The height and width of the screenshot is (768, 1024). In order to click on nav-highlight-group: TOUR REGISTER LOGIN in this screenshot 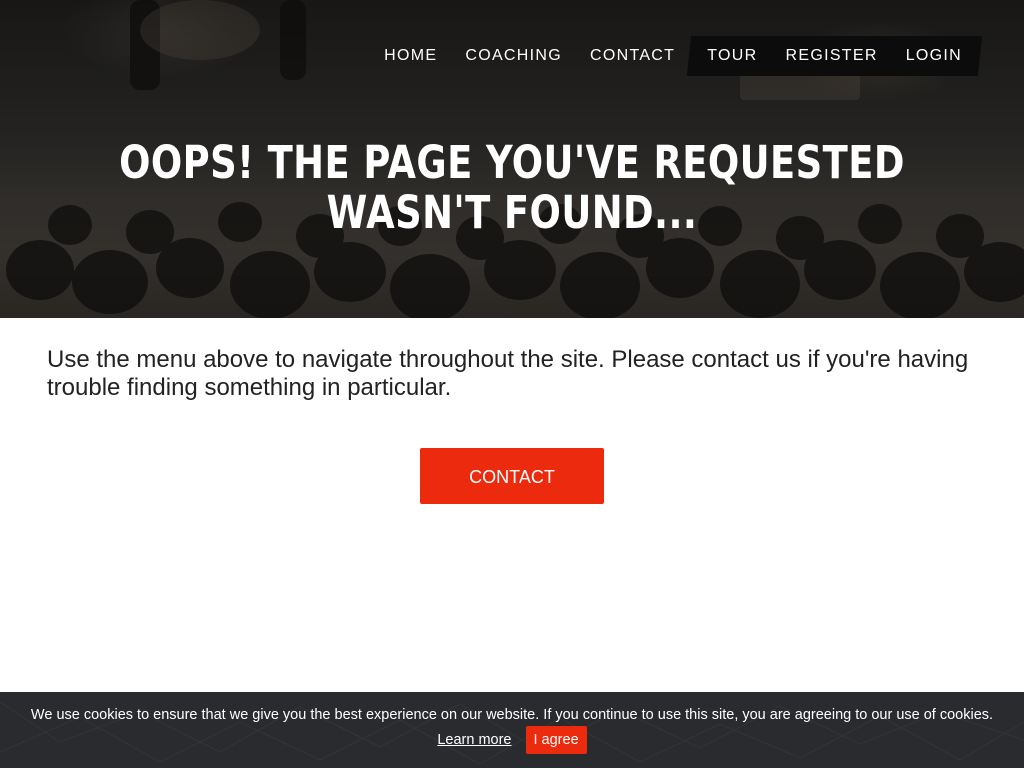, I will do `click(834, 56)`.